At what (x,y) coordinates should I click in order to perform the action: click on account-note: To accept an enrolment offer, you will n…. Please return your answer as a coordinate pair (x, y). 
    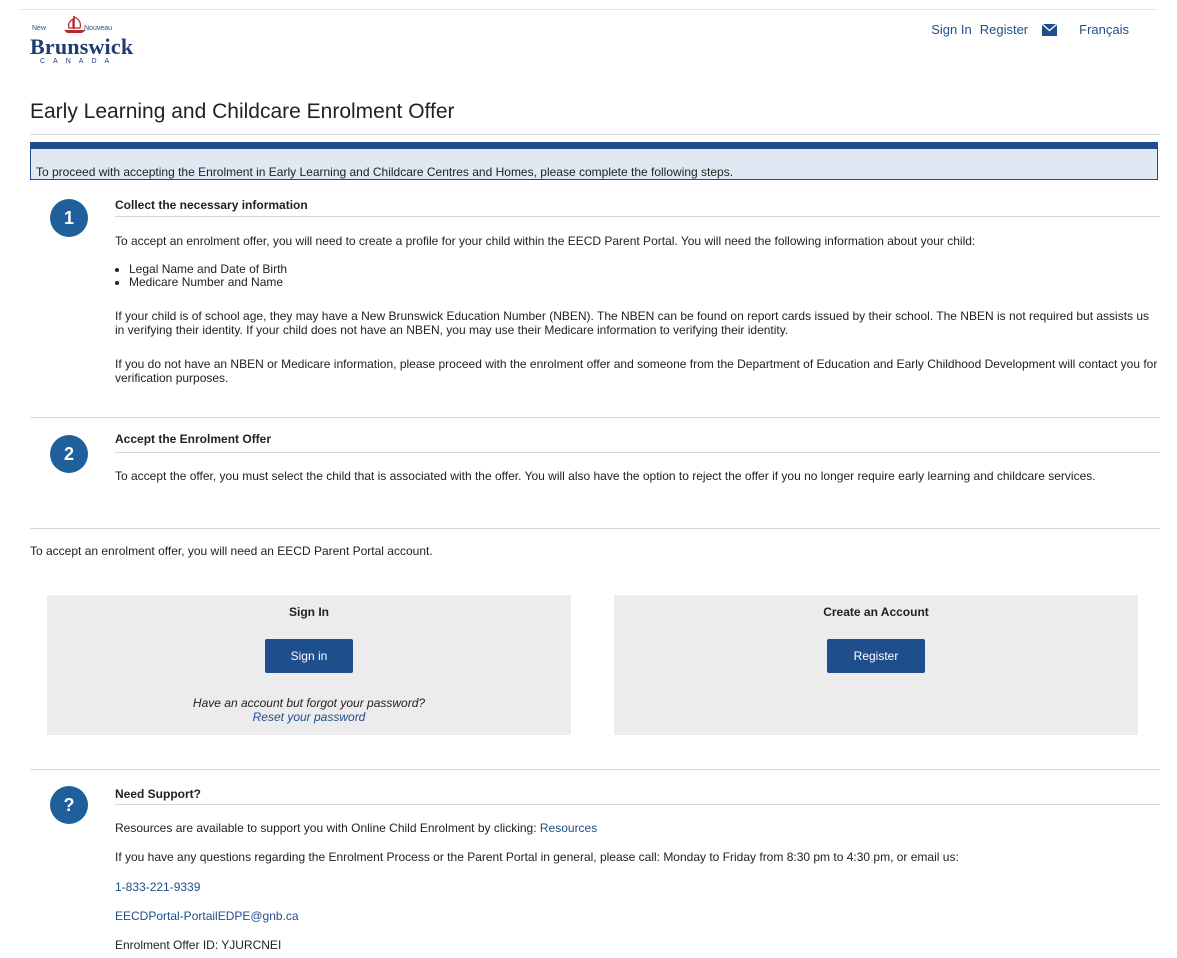
    Looking at the image, I should click on (231, 551).